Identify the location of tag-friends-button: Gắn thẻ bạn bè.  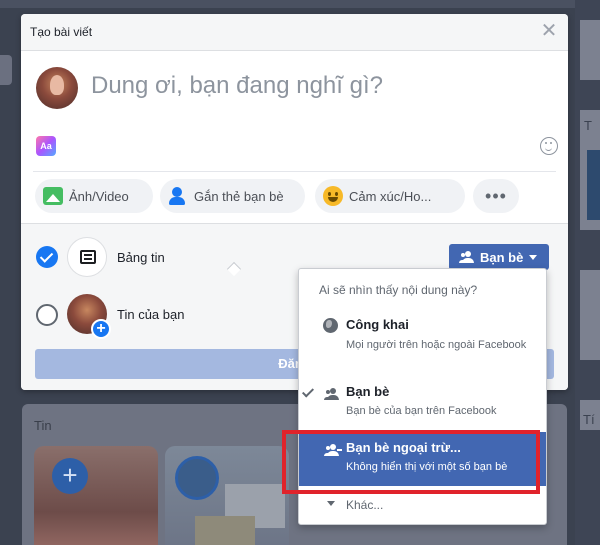
(232, 196).